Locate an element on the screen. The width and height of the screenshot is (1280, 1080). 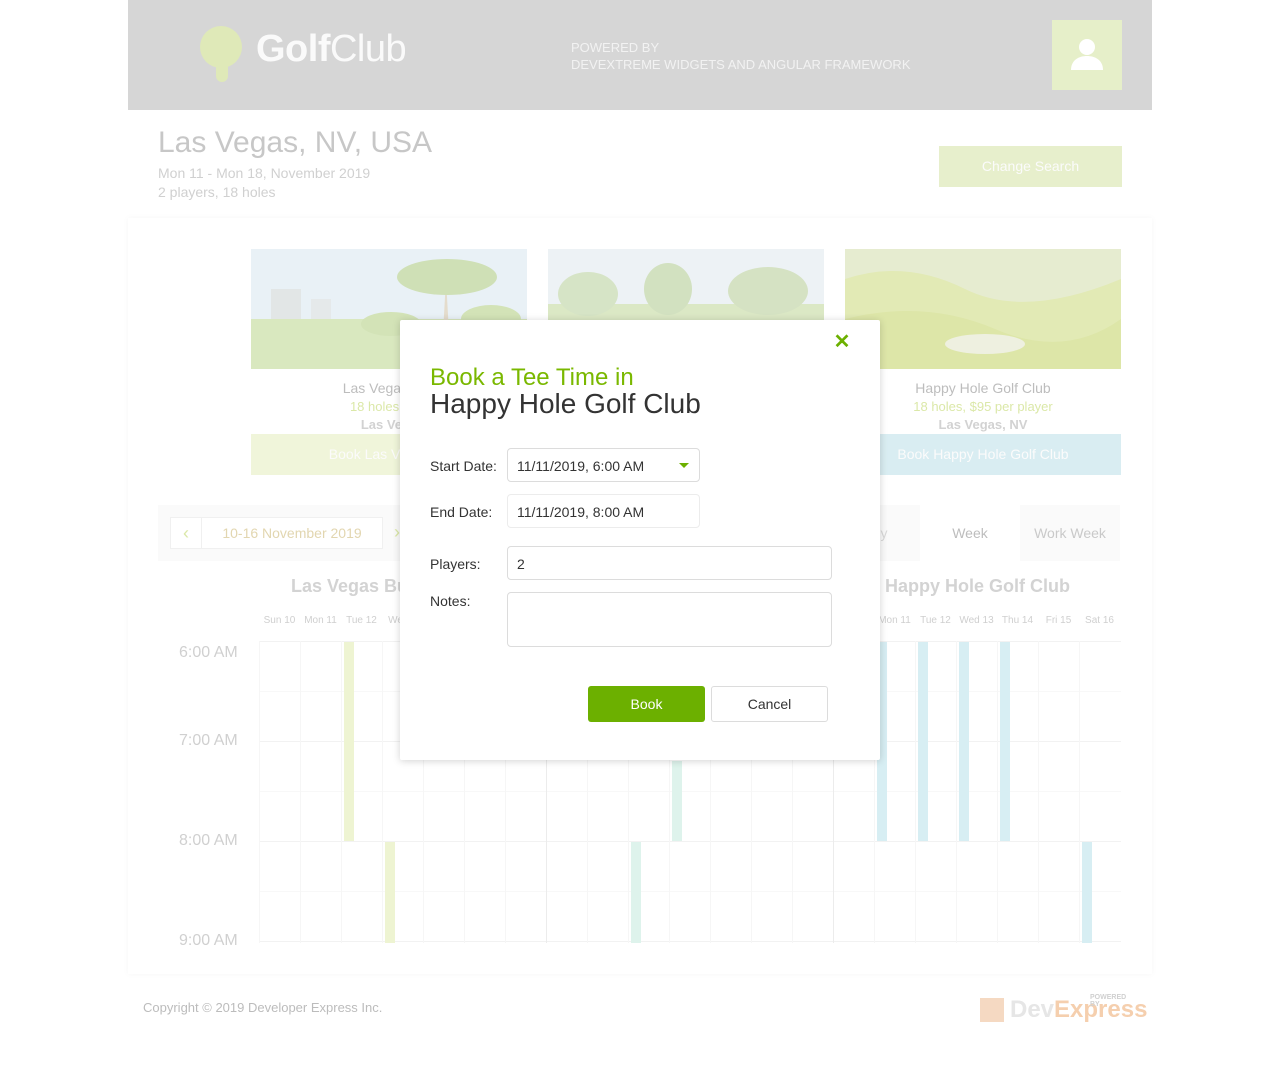
cancel-button: Cancel is located at coordinates (769, 704).